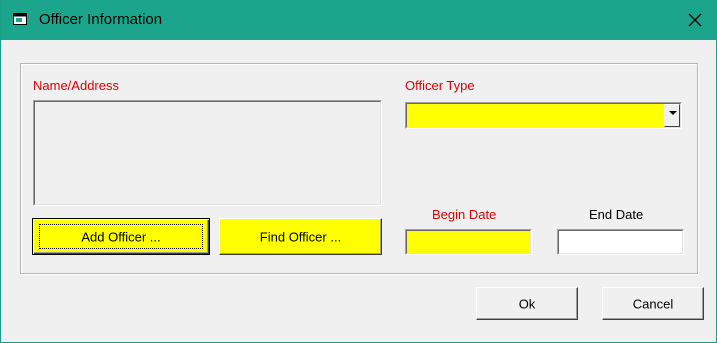 The image size is (717, 343). I want to click on officer-type-label: Officer Type, so click(440, 85).